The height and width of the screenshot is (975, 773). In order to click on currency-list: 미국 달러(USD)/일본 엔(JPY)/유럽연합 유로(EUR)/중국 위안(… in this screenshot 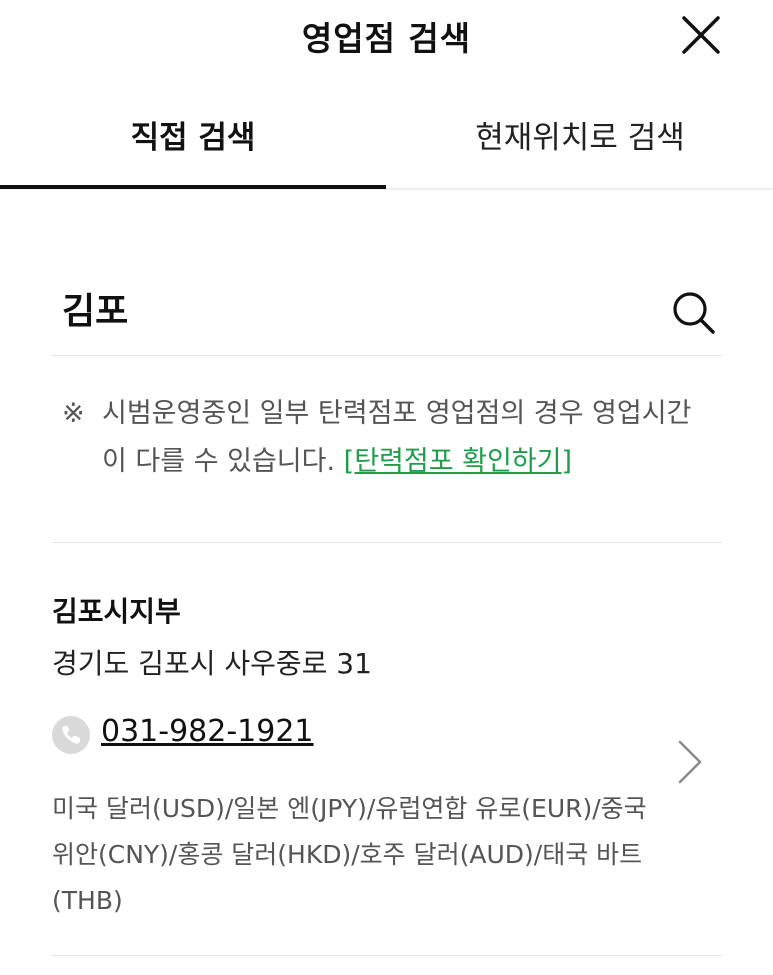, I will do `click(349, 854)`.